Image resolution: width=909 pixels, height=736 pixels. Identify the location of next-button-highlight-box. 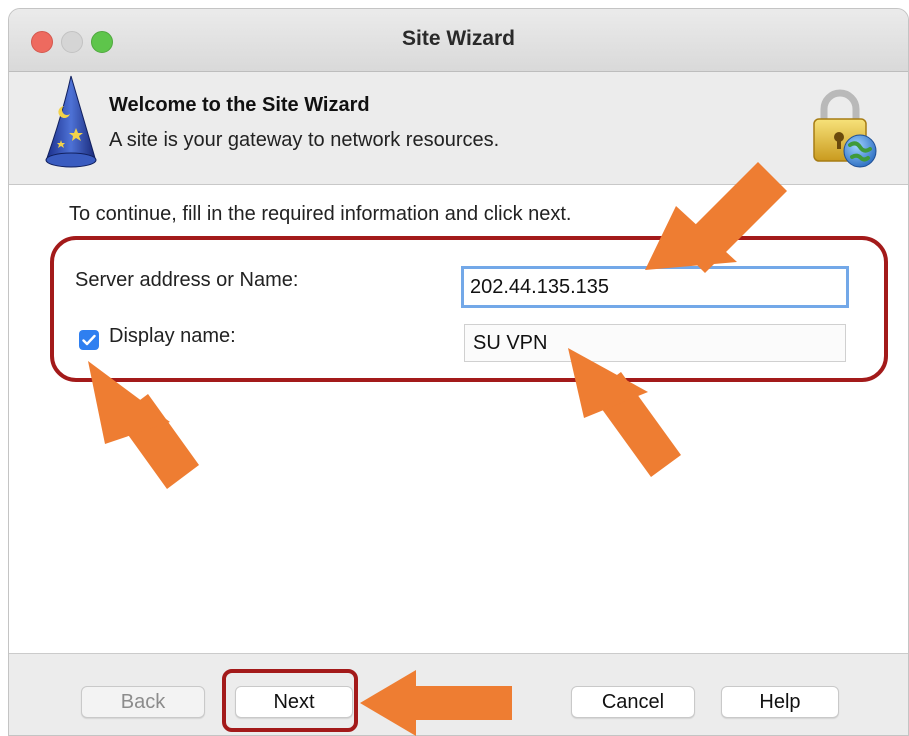
(290, 700).